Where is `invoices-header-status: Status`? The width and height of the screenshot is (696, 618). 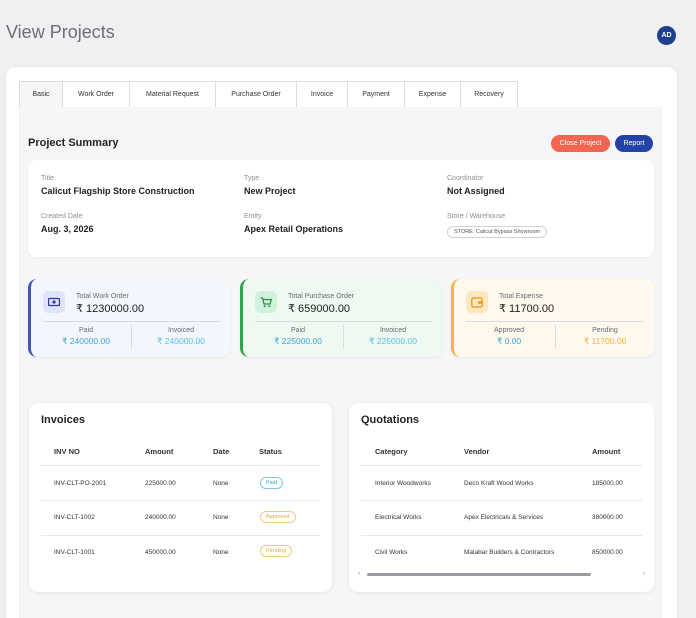
invoices-header-status: Status is located at coordinates (270, 451).